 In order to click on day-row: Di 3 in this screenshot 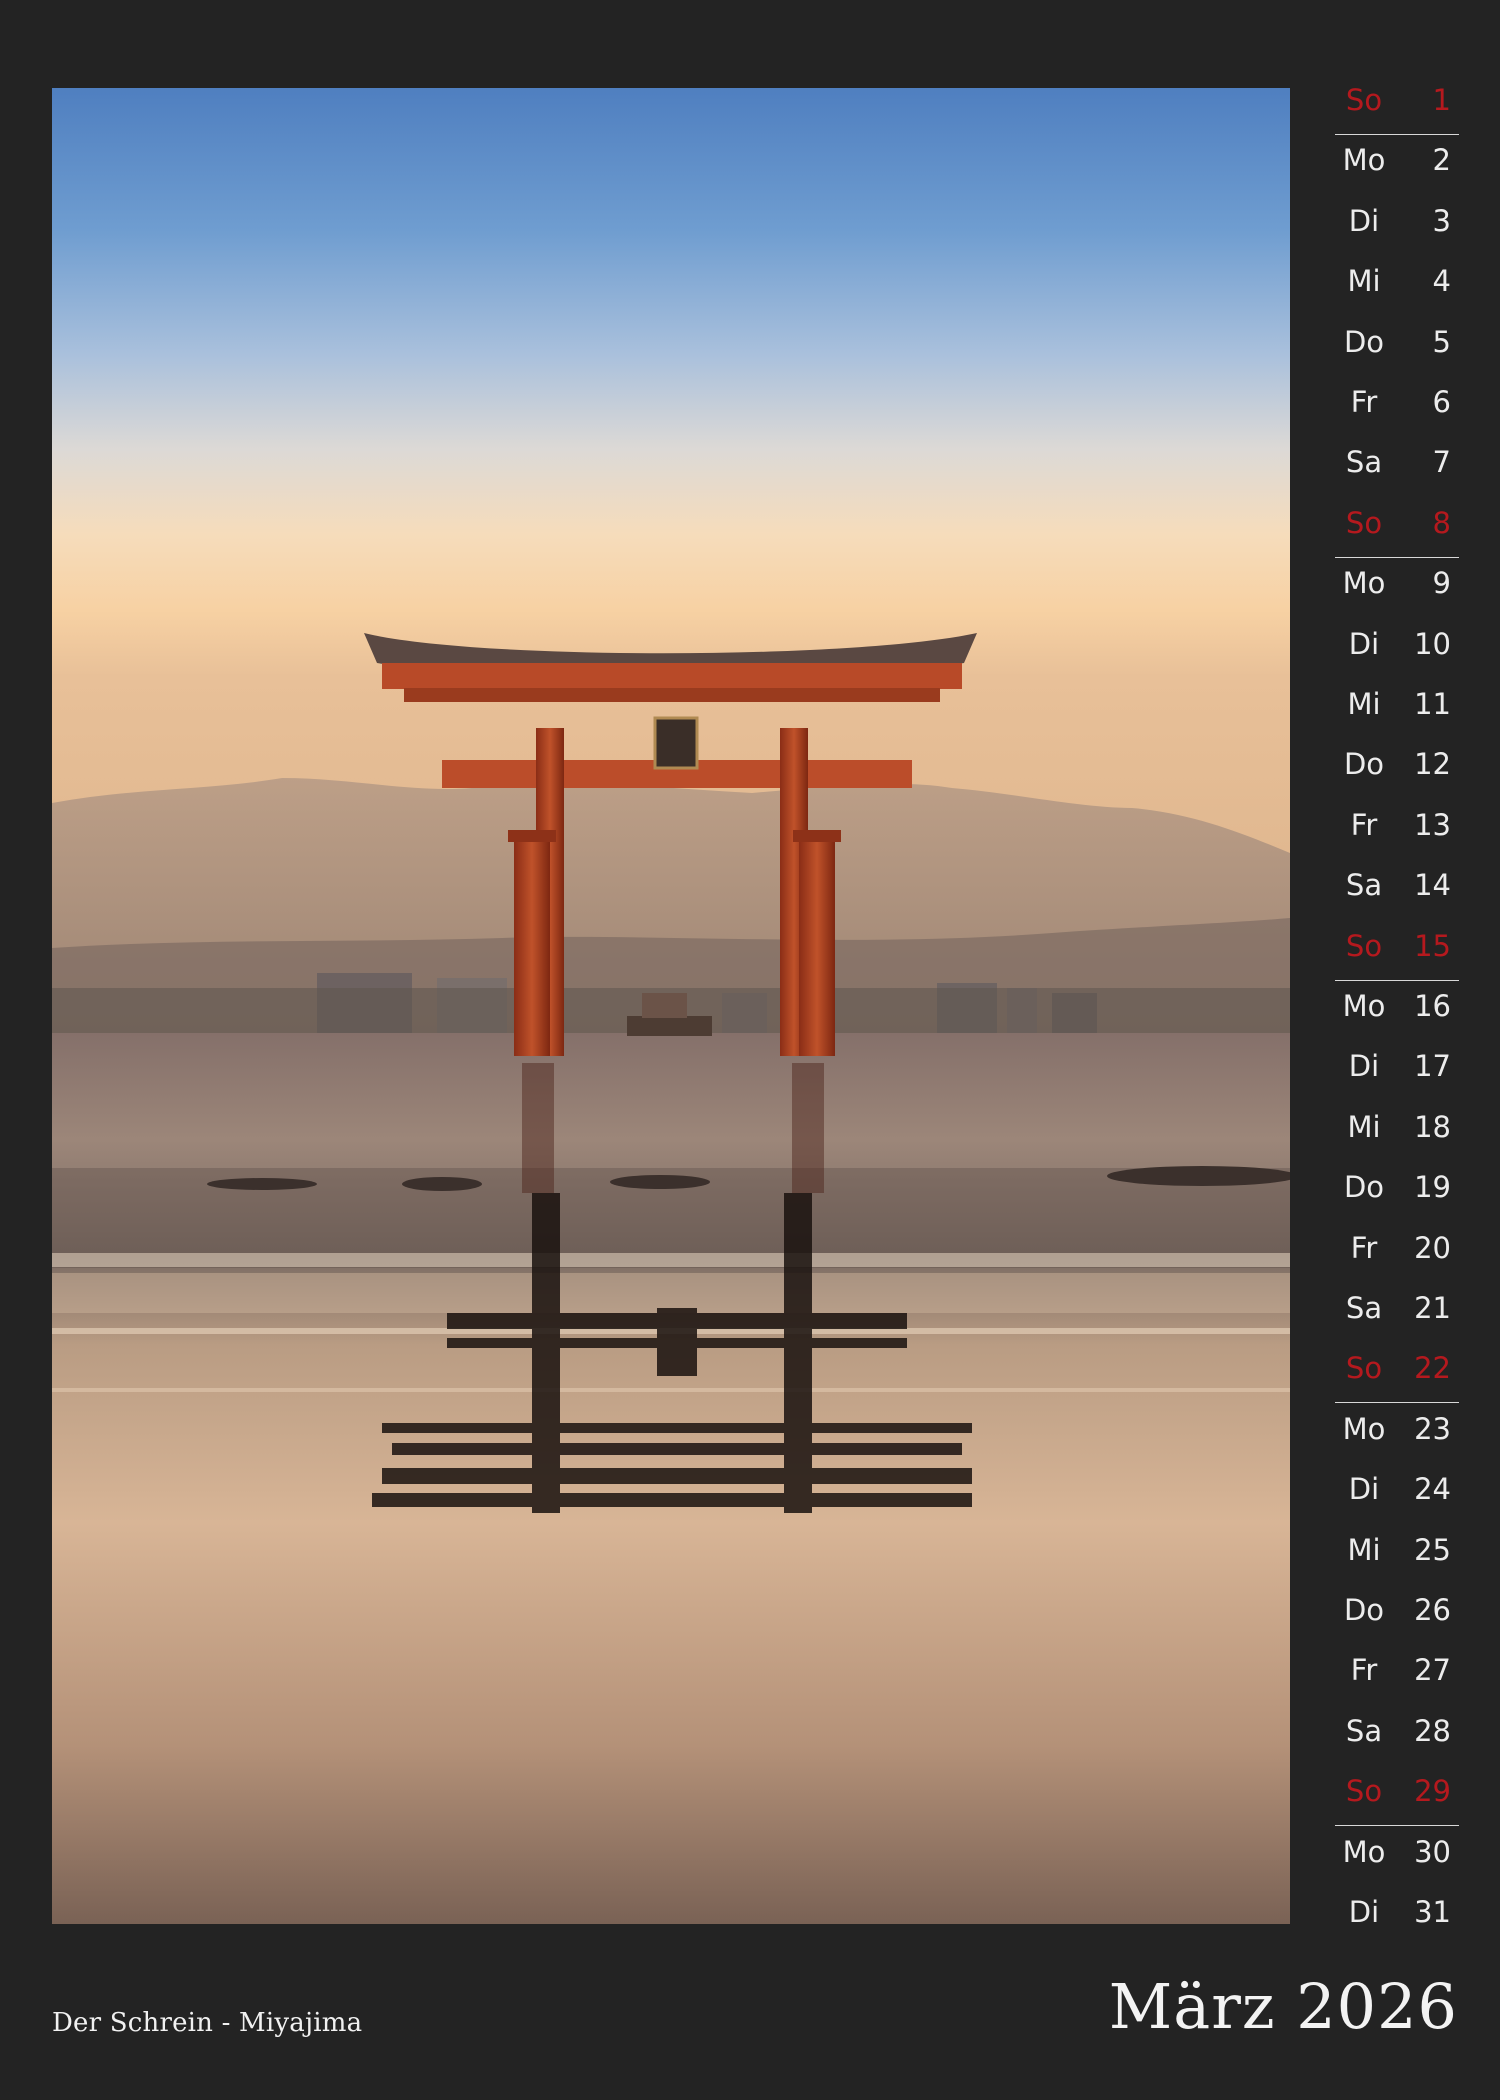, I will do `click(1397, 227)`.